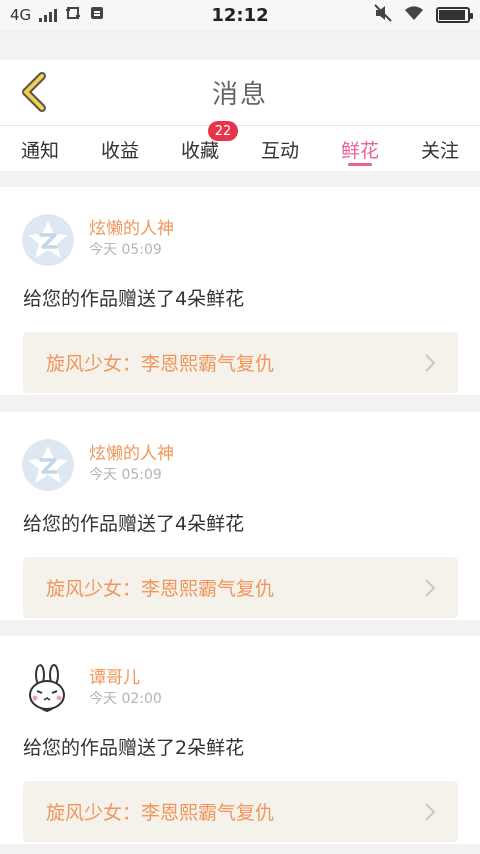 This screenshot has height=854, width=480. I want to click on tab-label: 关注, so click(439, 150).